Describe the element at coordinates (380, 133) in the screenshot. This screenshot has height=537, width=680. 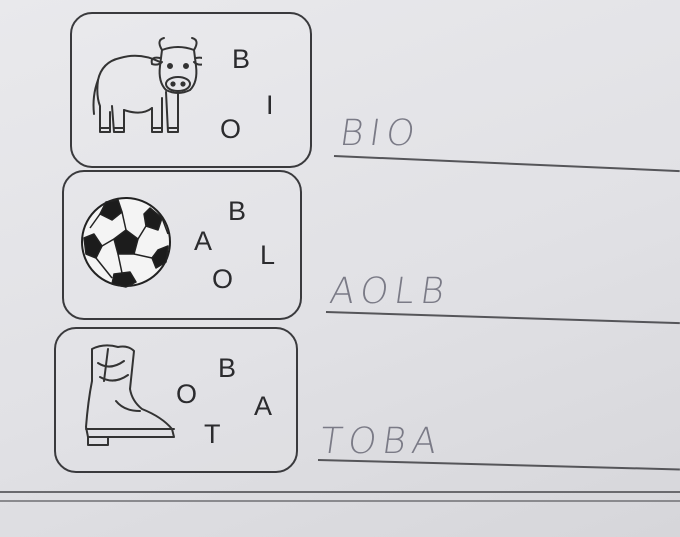
I see `answer-handwriting: BIO` at that location.